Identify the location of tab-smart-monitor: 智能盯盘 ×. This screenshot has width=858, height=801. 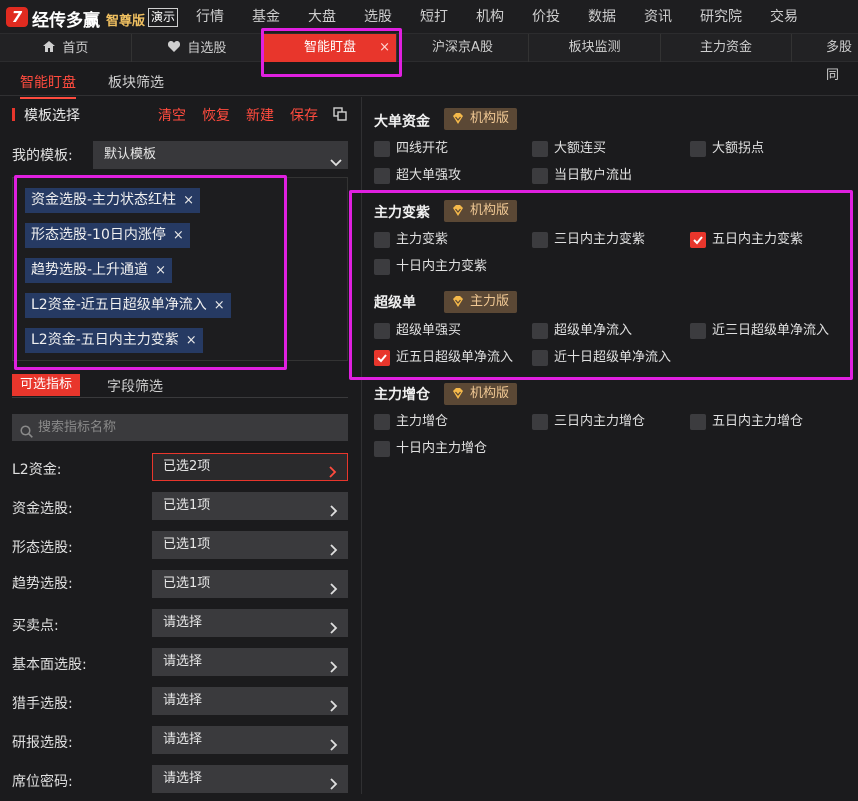
(330, 48).